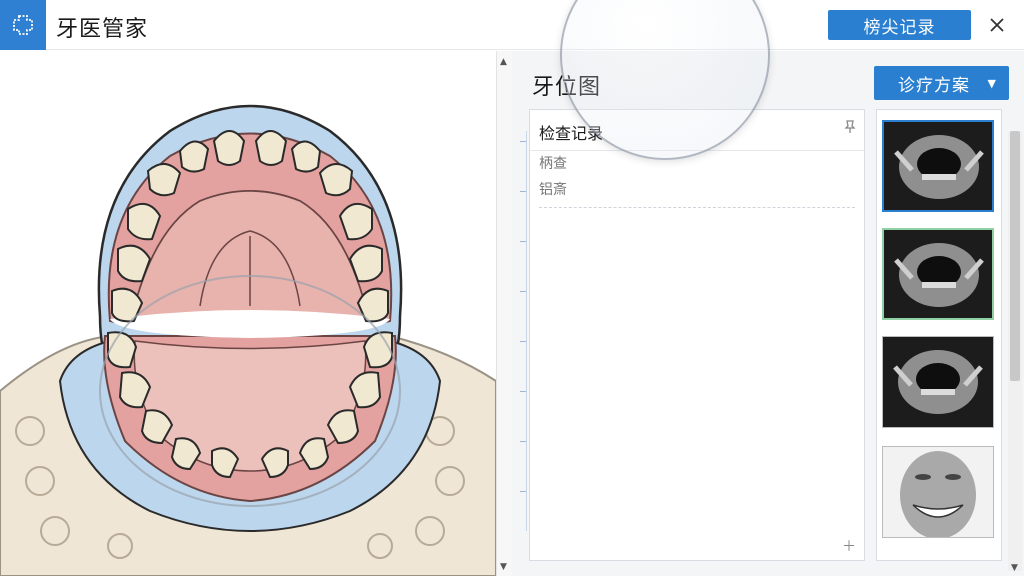 This screenshot has height=576, width=1024. I want to click on chevron-down-icon: ▼, so click(992, 83).